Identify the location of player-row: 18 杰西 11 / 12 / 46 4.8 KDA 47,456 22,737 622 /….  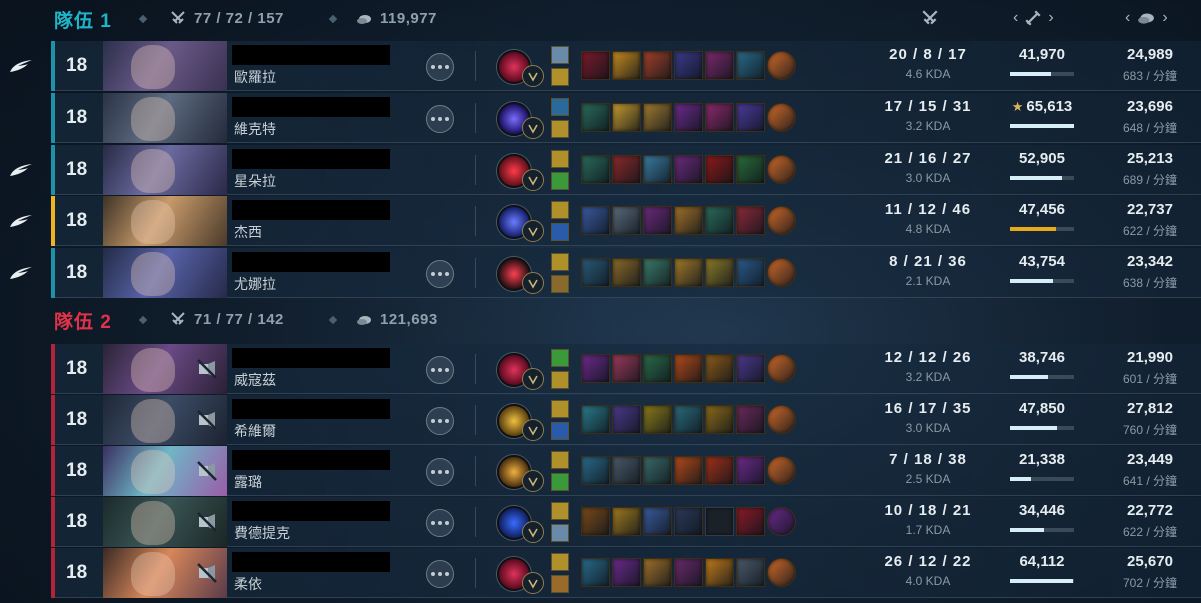
(600, 221).